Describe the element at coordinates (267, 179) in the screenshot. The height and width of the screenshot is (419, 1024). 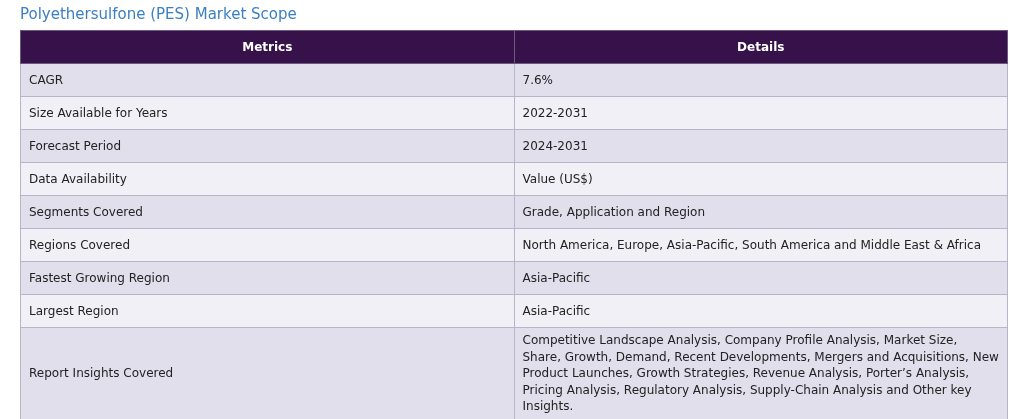
I see `table-cell: Data Availability` at that location.